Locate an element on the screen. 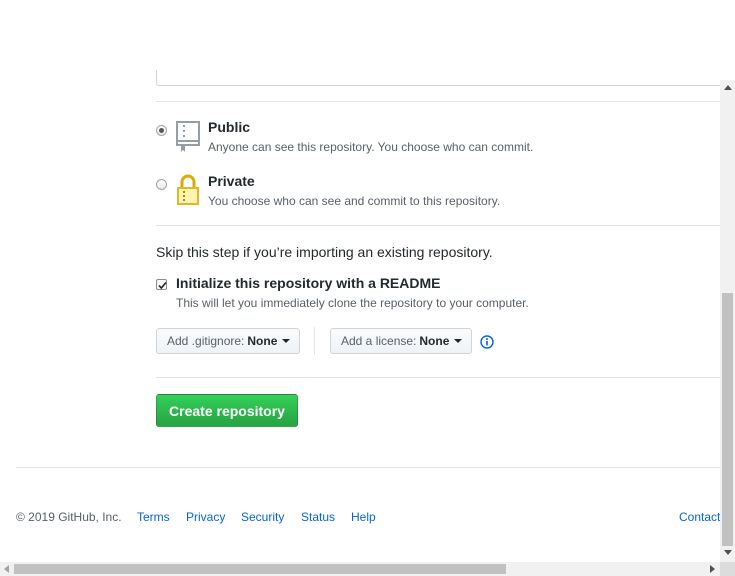 This screenshot has width=735, height=576. scroll-down-arrow-icon is located at coordinates (728, 552).